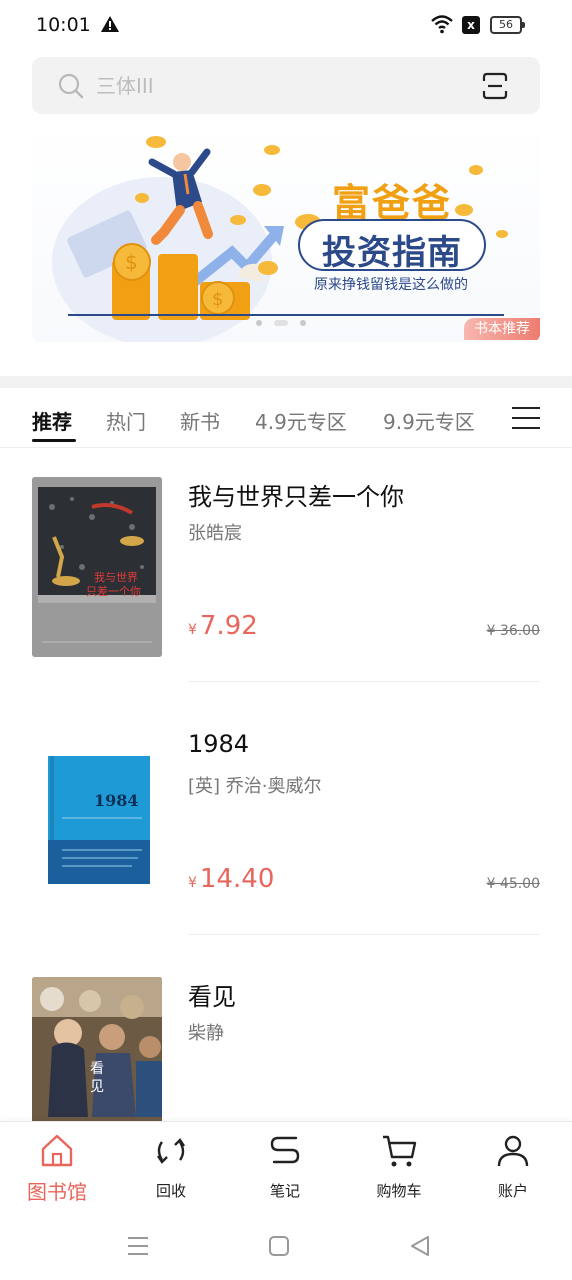  What do you see at coordinates (212, 994) in the screenshot?
I see `book-title: 看见` at bounding box center [212, 994].